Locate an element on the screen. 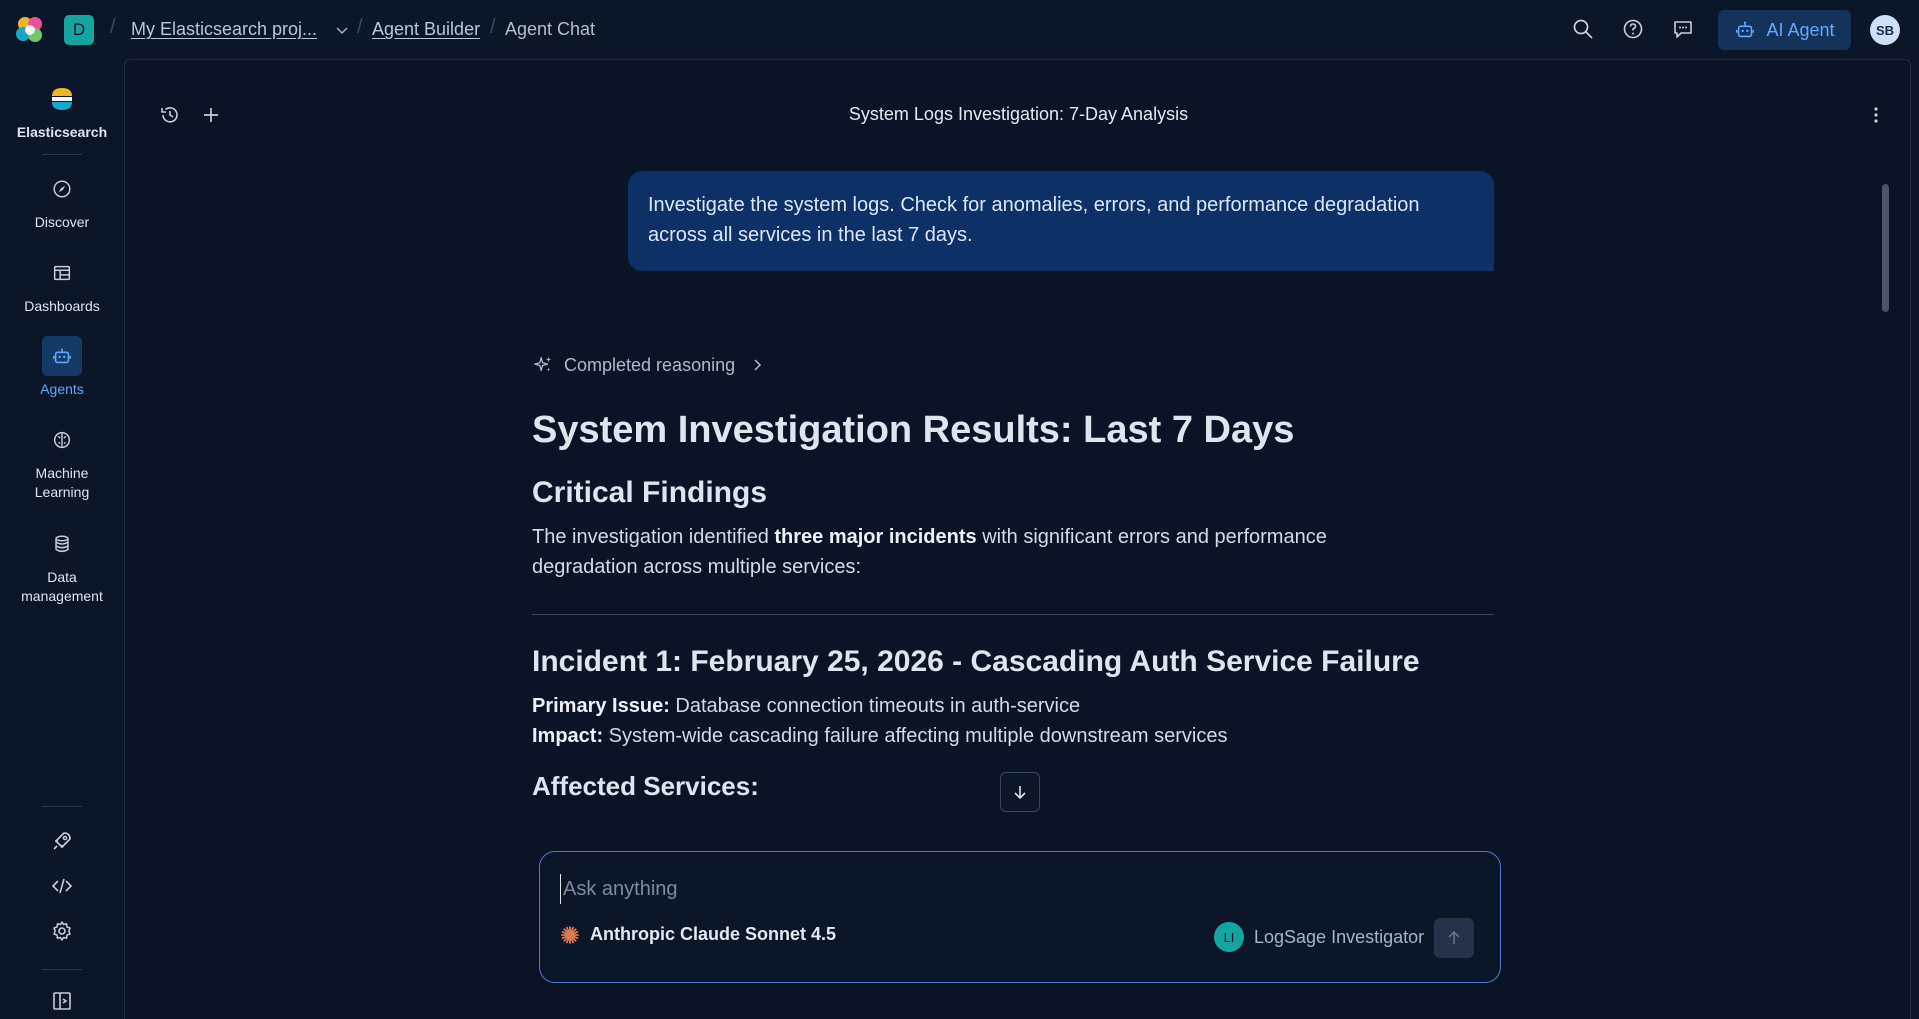 Image resolution: width=1919 pixels, height=1019 pixels. rocket-icon is located at coordinates (62, 841).